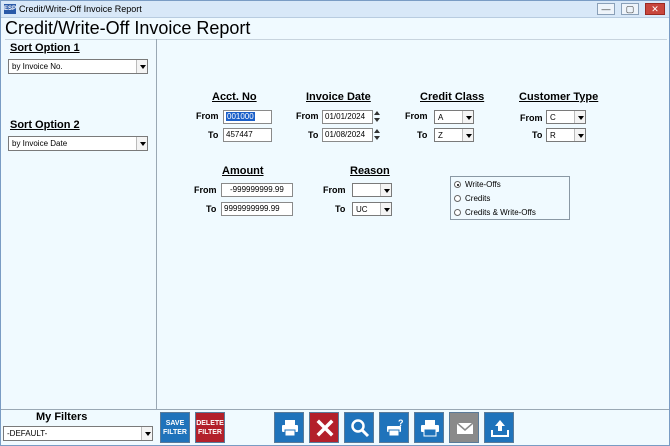 The width and height of the screenshot is (670, 446). I want to click on radio-write-offs: Write-Offs, so click(477, 185).